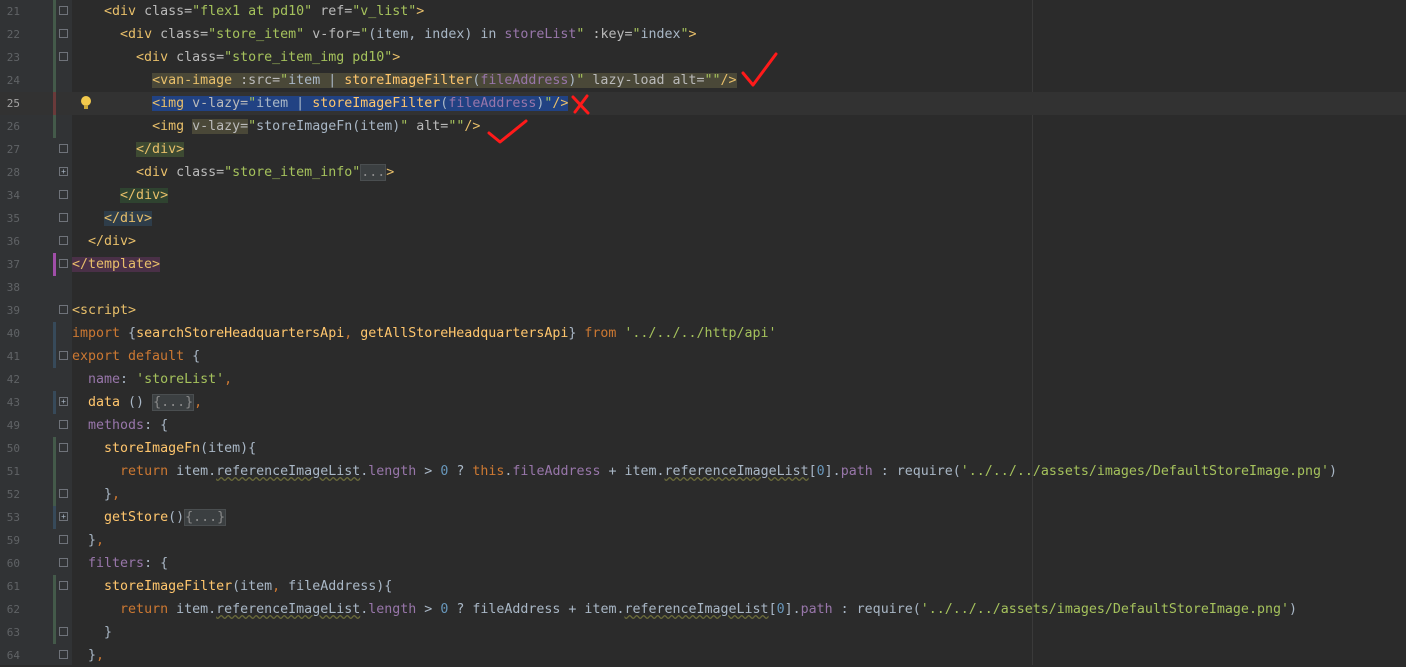 The image size is (1406, 667). I want to click on line-number: 28, so click(13, 172).